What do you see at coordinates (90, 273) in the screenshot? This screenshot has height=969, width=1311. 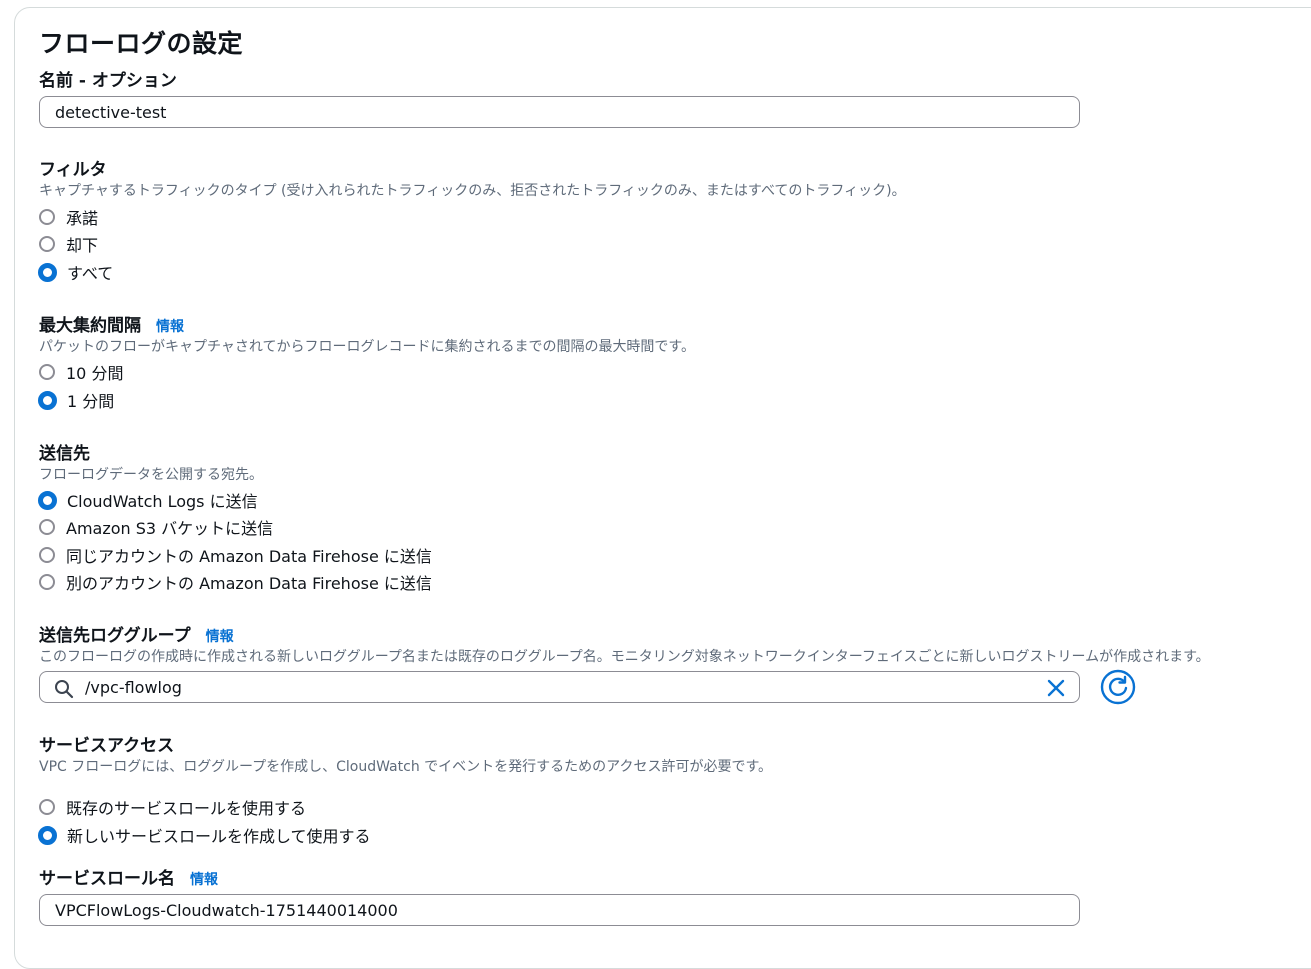 I see `filter-option-label: すべて` at bounding box center [90, 273].